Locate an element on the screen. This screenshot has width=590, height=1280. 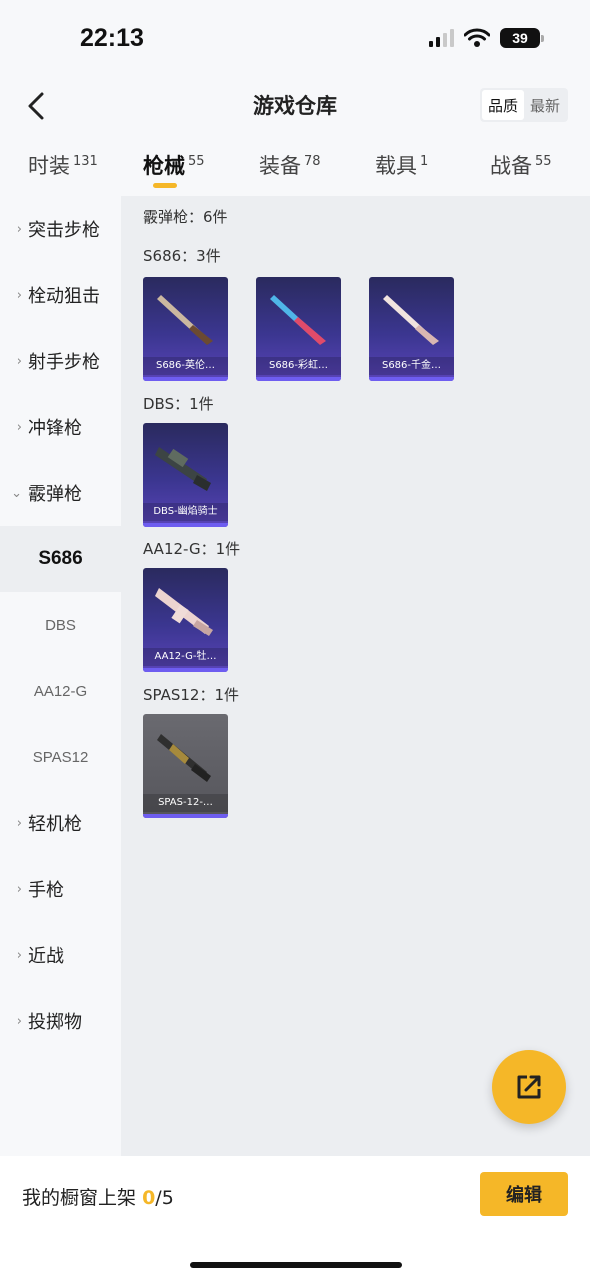
sort-toggle: 品质 最新 is located at coordinates (523, 105).